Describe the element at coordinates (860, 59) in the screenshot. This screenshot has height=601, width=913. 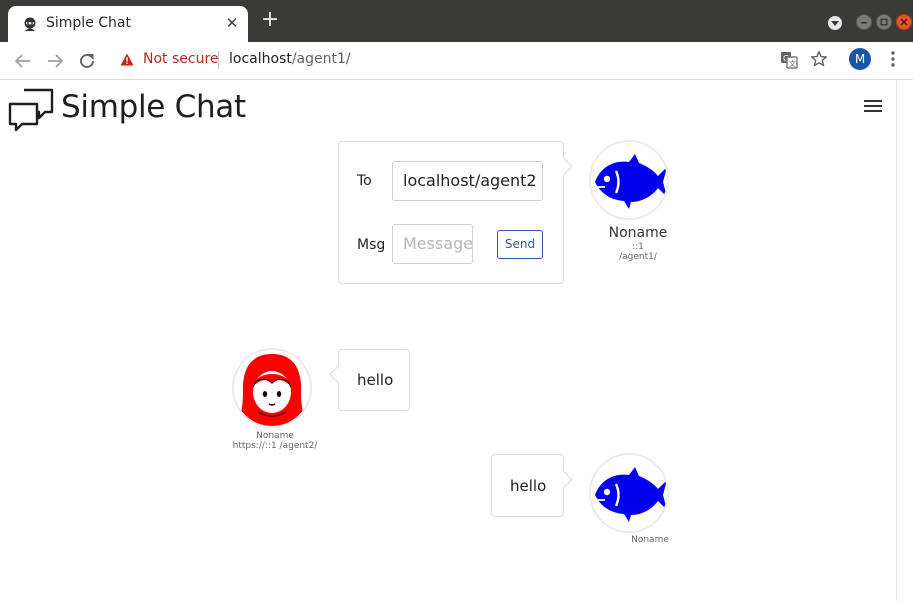
I see `profile-avatar-button: M` at that location.